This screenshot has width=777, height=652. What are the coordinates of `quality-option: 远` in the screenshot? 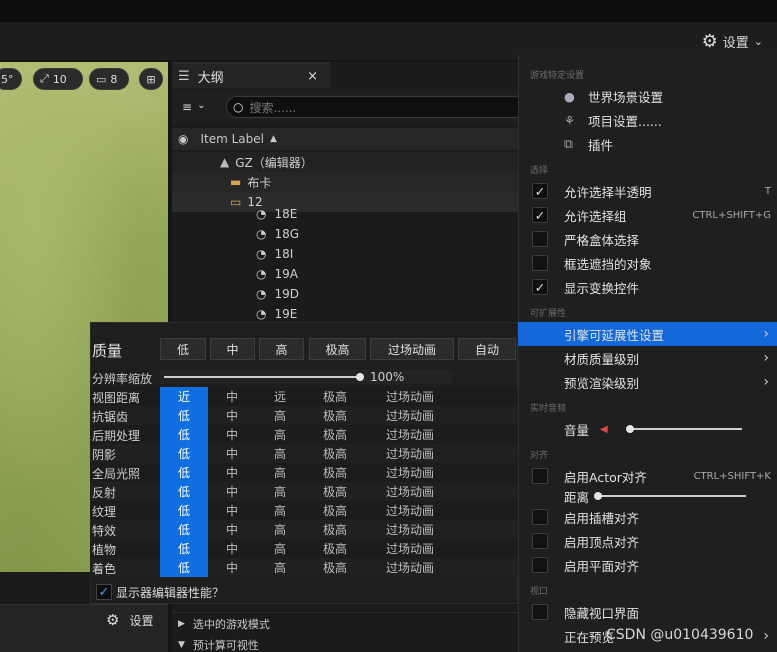 It's located at (280, 396).